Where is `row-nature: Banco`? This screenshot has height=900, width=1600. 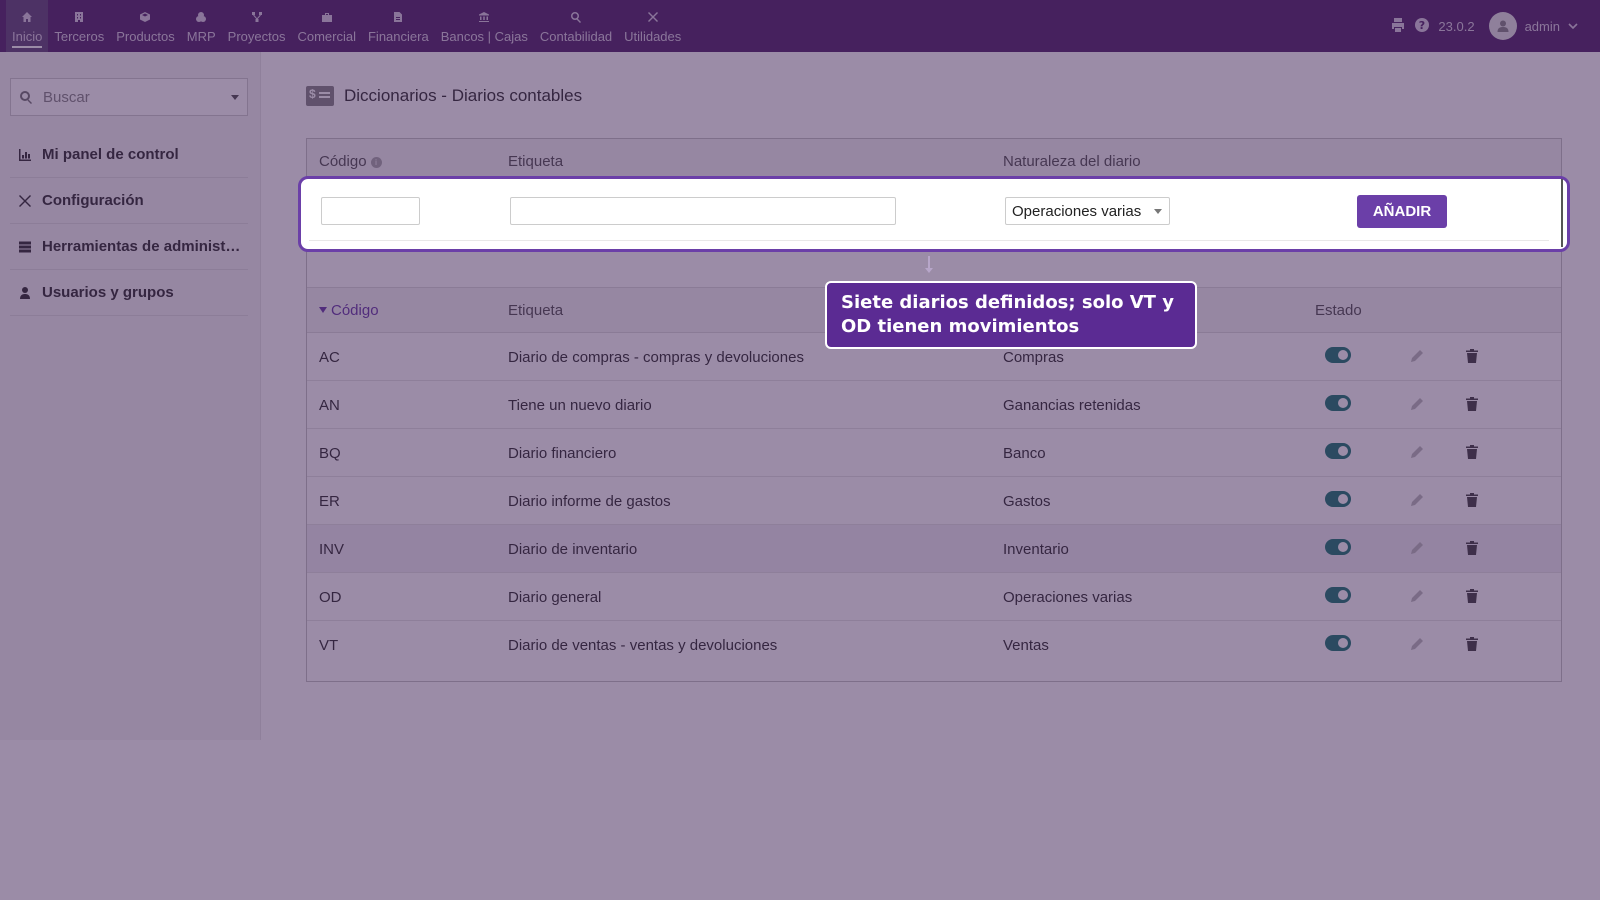 row-nature: Banco is located at coordinates (1024, 453).